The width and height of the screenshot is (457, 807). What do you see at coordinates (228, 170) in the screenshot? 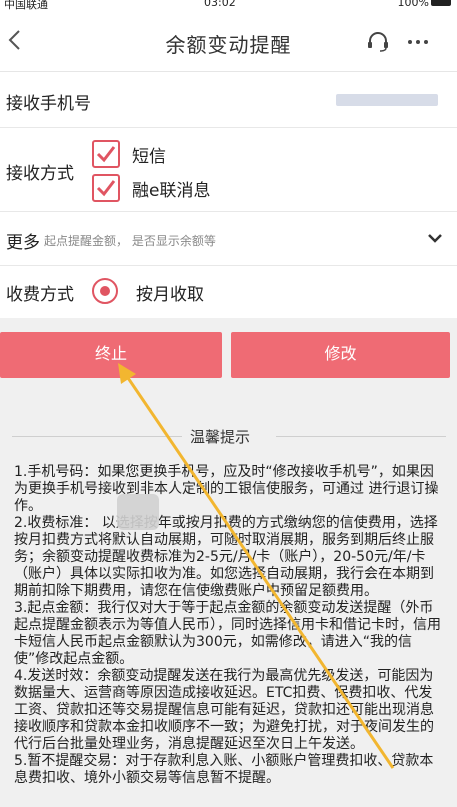
I see `method-row: 接收方式 短信 融e联消息` at bounding box center [228, 170].